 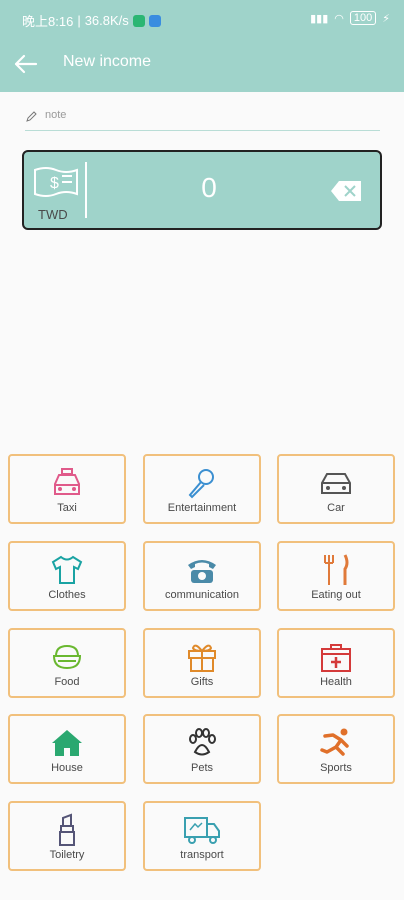 I want to click on medical-kit-icon, so click(x=336, y=658).